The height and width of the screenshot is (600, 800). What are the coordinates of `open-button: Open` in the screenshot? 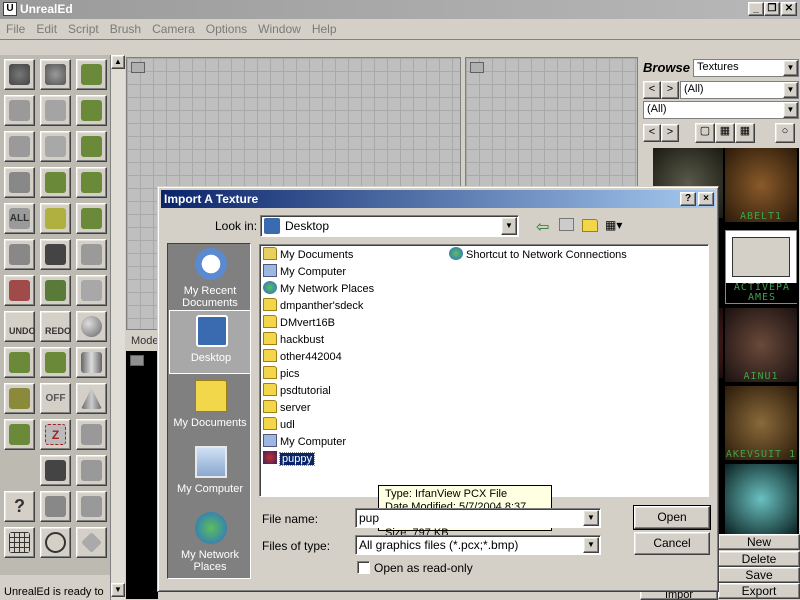 It's located at (672, 517).